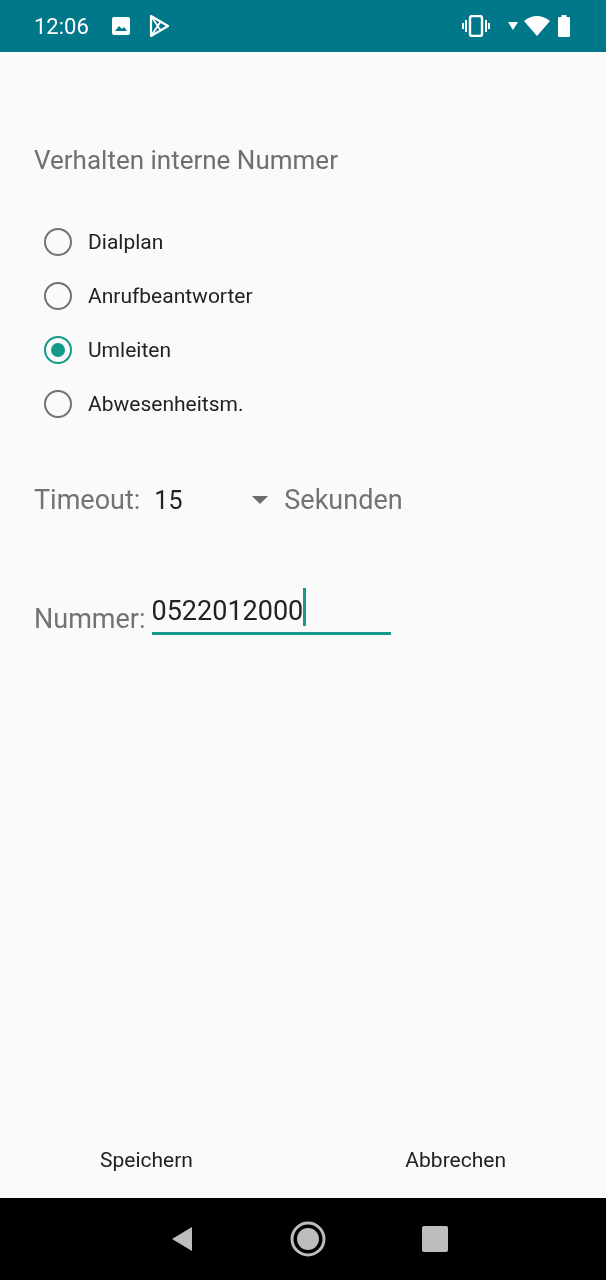 This screenshot has height=1280, width=606. What do you see at coordinates (343, 500) in the screenshot?
I see `unit-label: Sekunden` at bounding box center [343, 500].